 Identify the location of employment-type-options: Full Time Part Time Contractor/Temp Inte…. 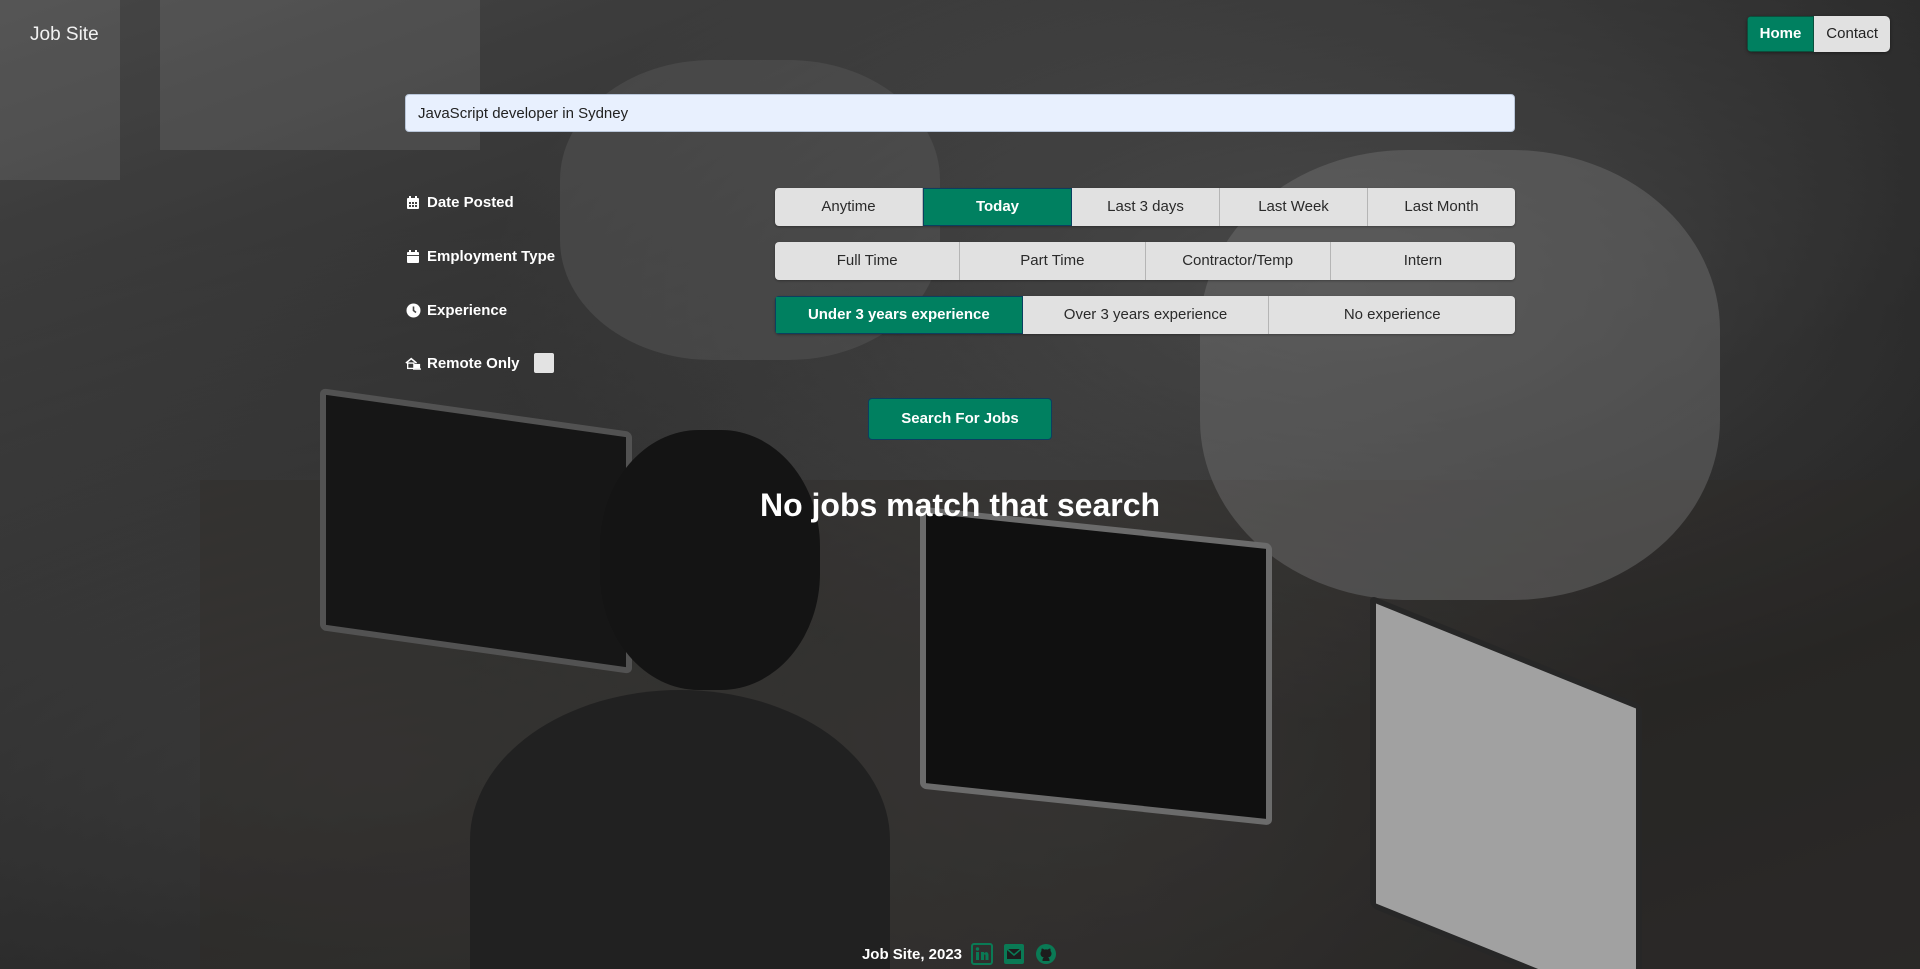
(1145, 261).